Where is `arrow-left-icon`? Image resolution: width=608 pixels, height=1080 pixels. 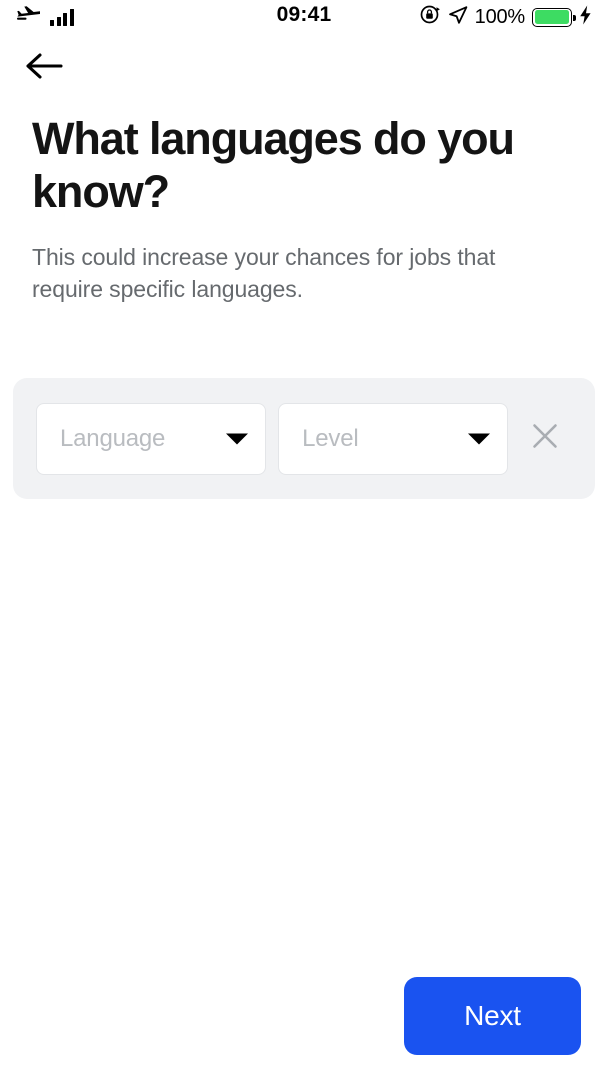
arrow-left-icon is located at coordinates (44, 68).